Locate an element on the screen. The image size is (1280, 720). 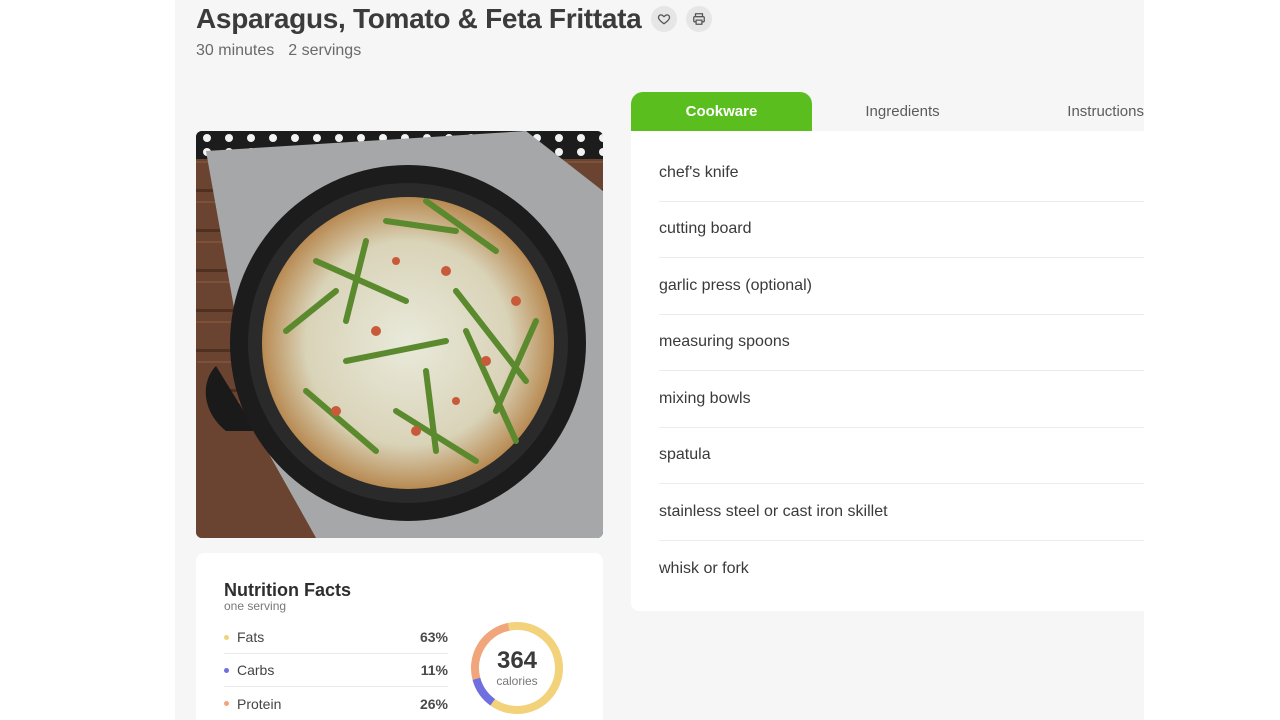
list-item: chef's knife is located at coordinates (901, 173).